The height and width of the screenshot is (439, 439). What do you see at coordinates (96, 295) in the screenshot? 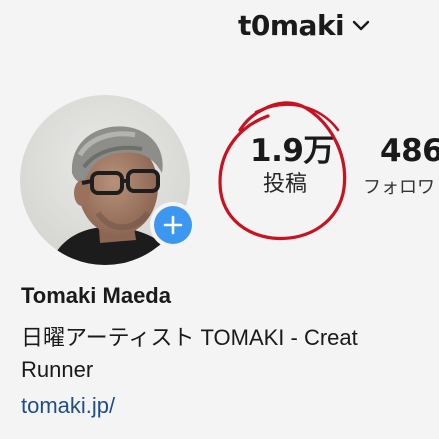
I see `full-name: Tomaki Maeda` at bounding box center [96, 295].